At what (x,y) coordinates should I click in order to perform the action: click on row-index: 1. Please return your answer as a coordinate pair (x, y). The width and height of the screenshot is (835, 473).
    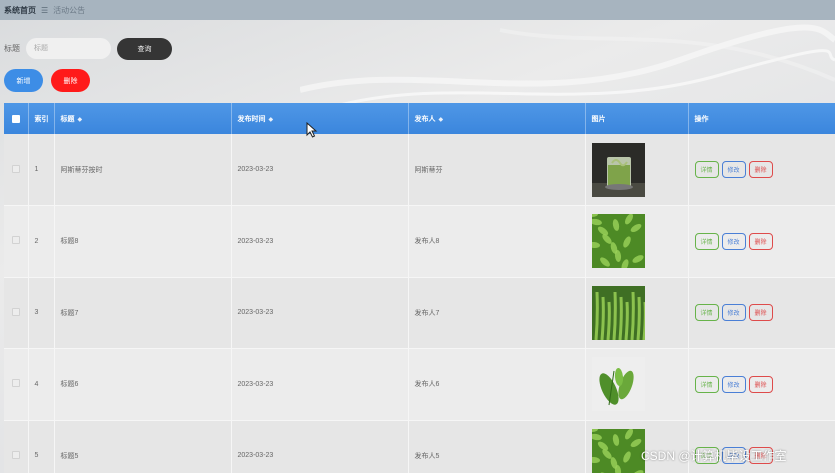
    Looking at the image, I should click on (41, 170).